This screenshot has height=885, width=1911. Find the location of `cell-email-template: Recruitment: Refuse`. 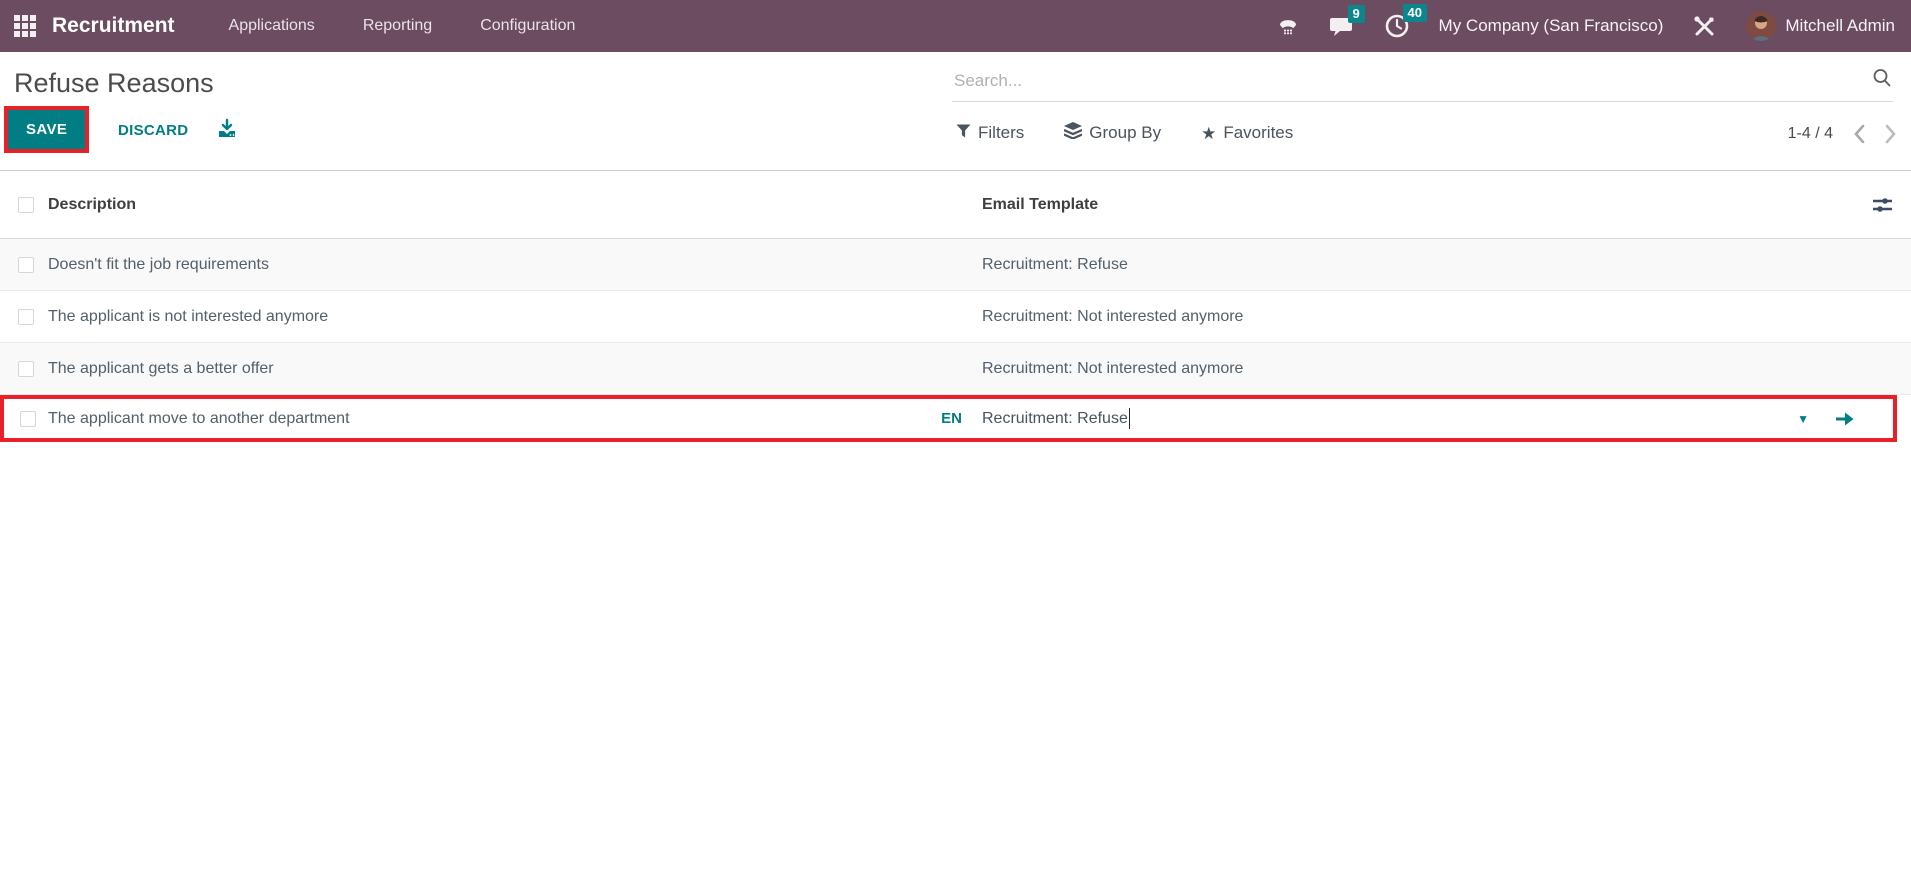

cell-email-template: Recruitment: Refuse is located at coordinates (1055, 264).